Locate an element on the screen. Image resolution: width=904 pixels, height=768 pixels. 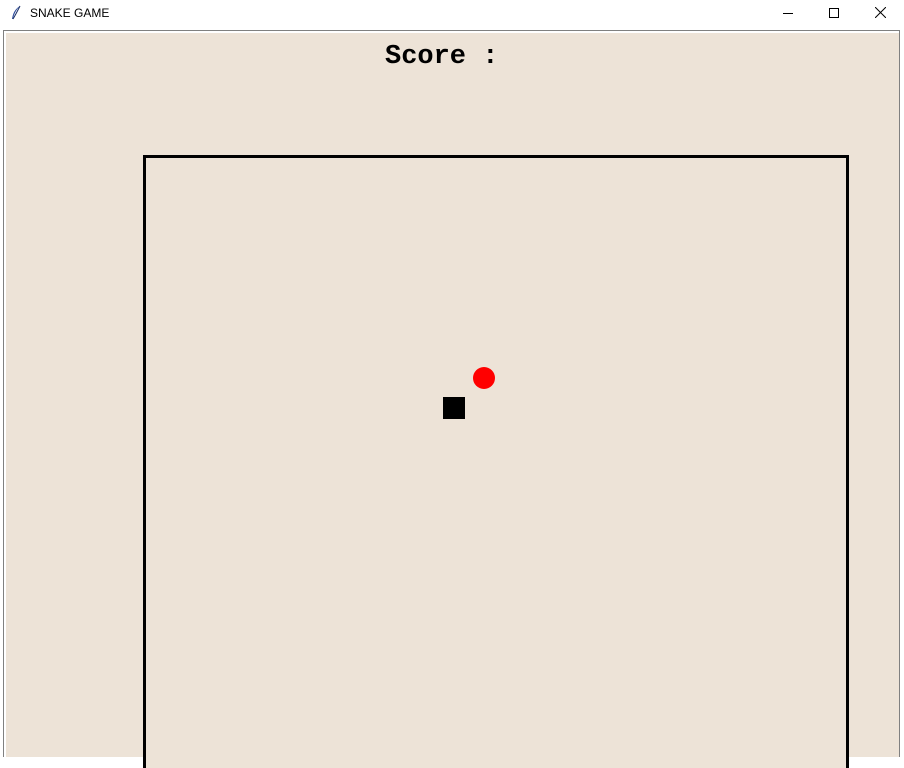
close-button is located at coordinates (880, 14).